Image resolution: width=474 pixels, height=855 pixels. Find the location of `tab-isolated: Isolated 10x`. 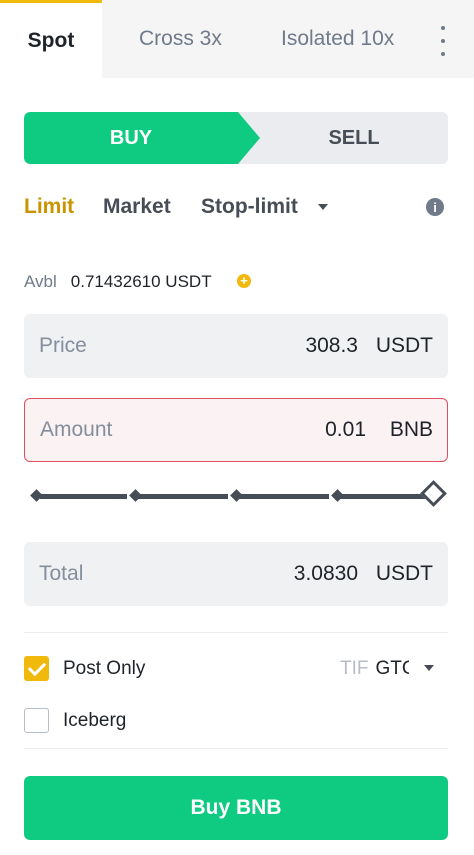

tab-isolated: Isolated 10x is located at coordinates (337, 39).